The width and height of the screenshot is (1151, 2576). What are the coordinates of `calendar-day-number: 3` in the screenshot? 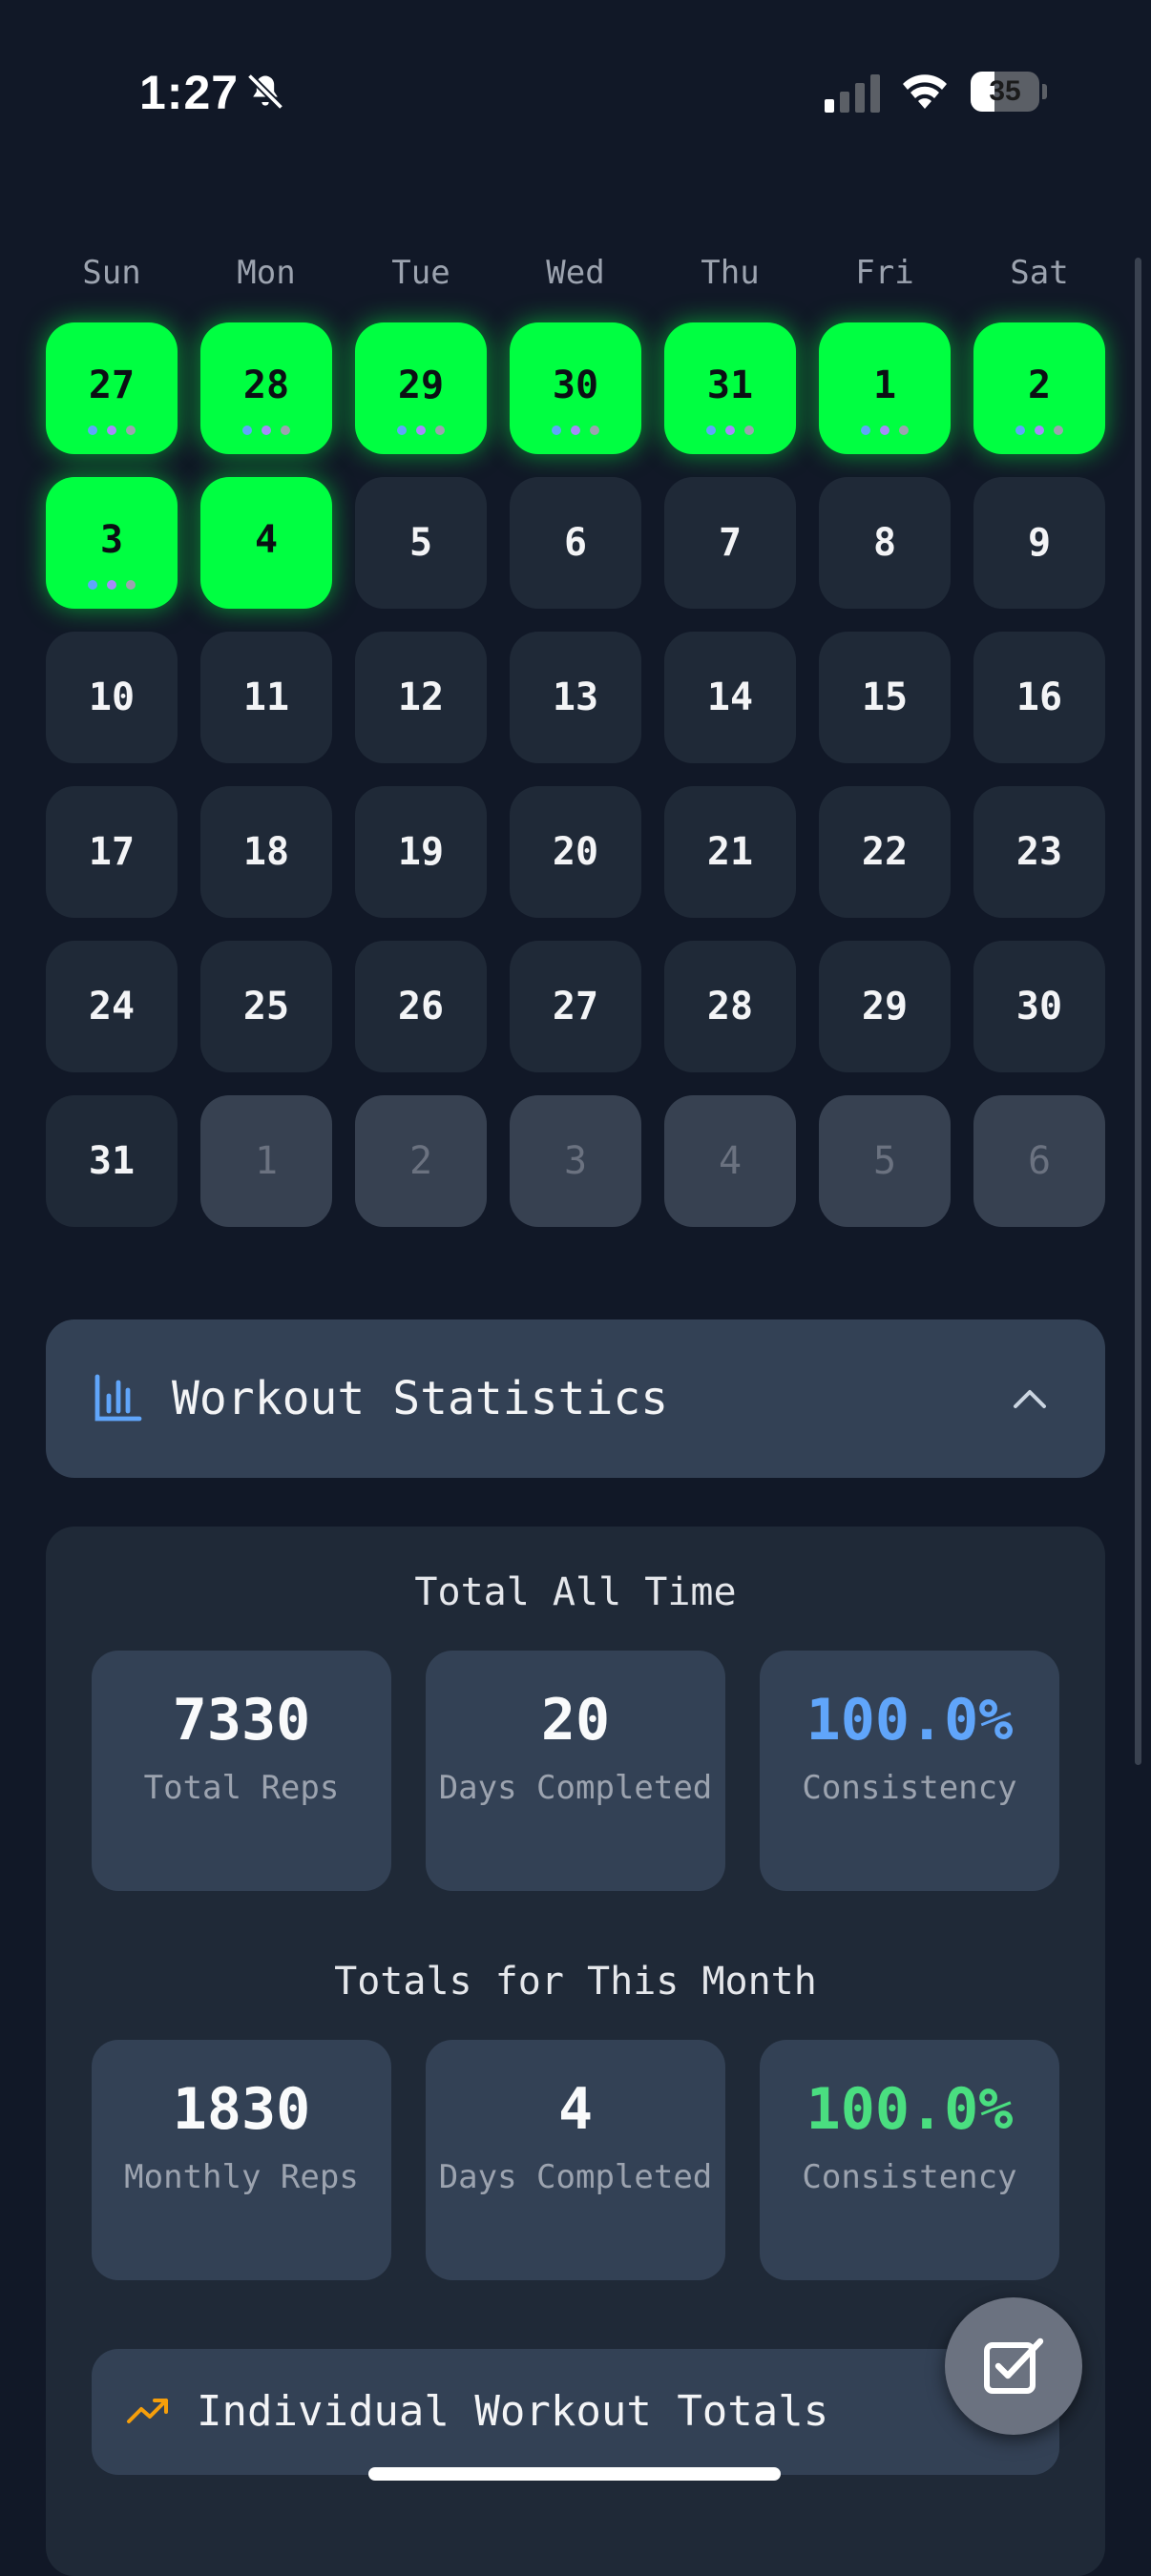 It's located at (575, 1161).